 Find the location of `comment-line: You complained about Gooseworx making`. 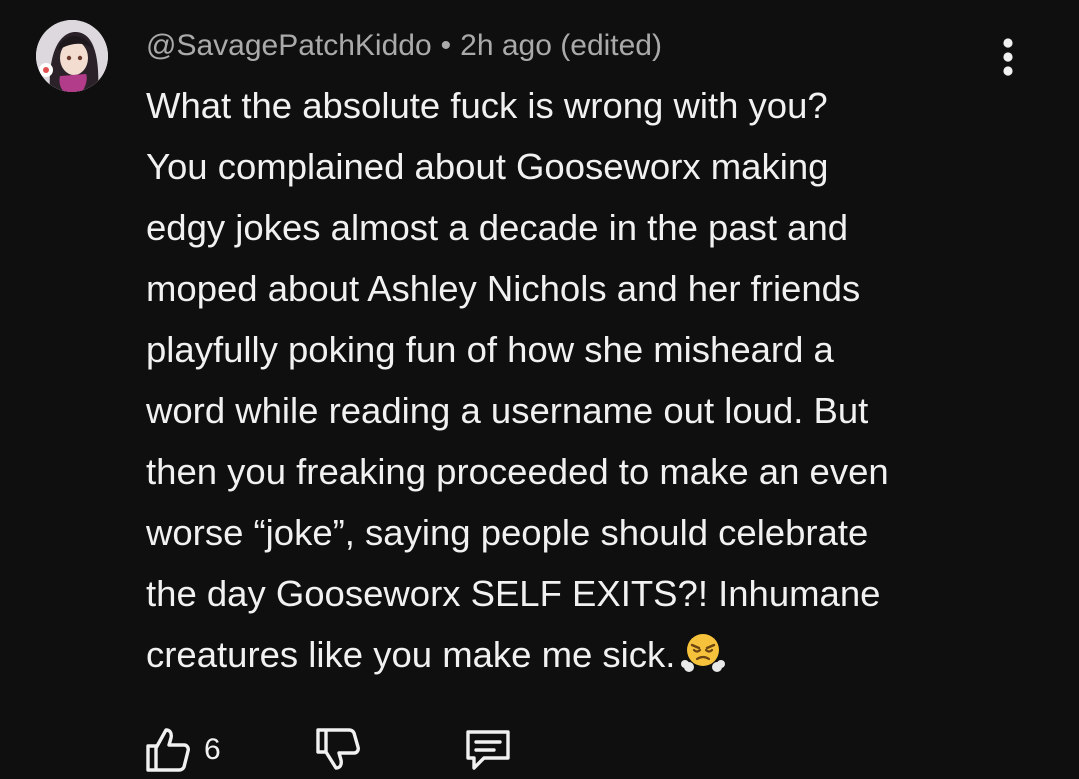

comment-line: You complained about Gooseworx making is located at coordinates (487, 166).